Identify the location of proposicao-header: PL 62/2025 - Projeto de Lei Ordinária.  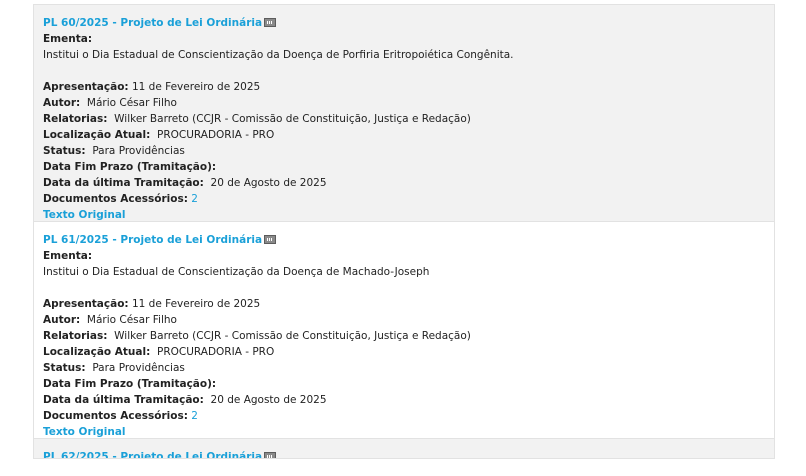
(408, 453).